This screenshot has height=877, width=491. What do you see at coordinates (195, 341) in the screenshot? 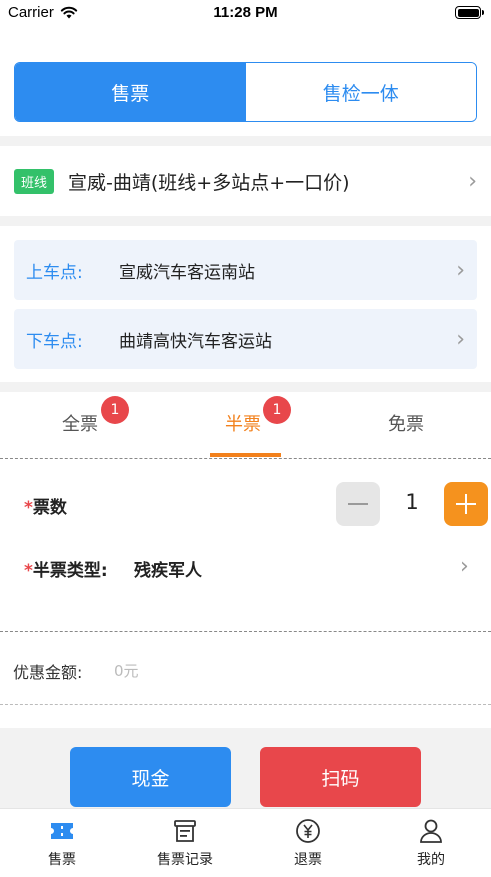
I see `alighting-stop-value: 曲靖高快汽车客运站` at bounding box center [195, 341].